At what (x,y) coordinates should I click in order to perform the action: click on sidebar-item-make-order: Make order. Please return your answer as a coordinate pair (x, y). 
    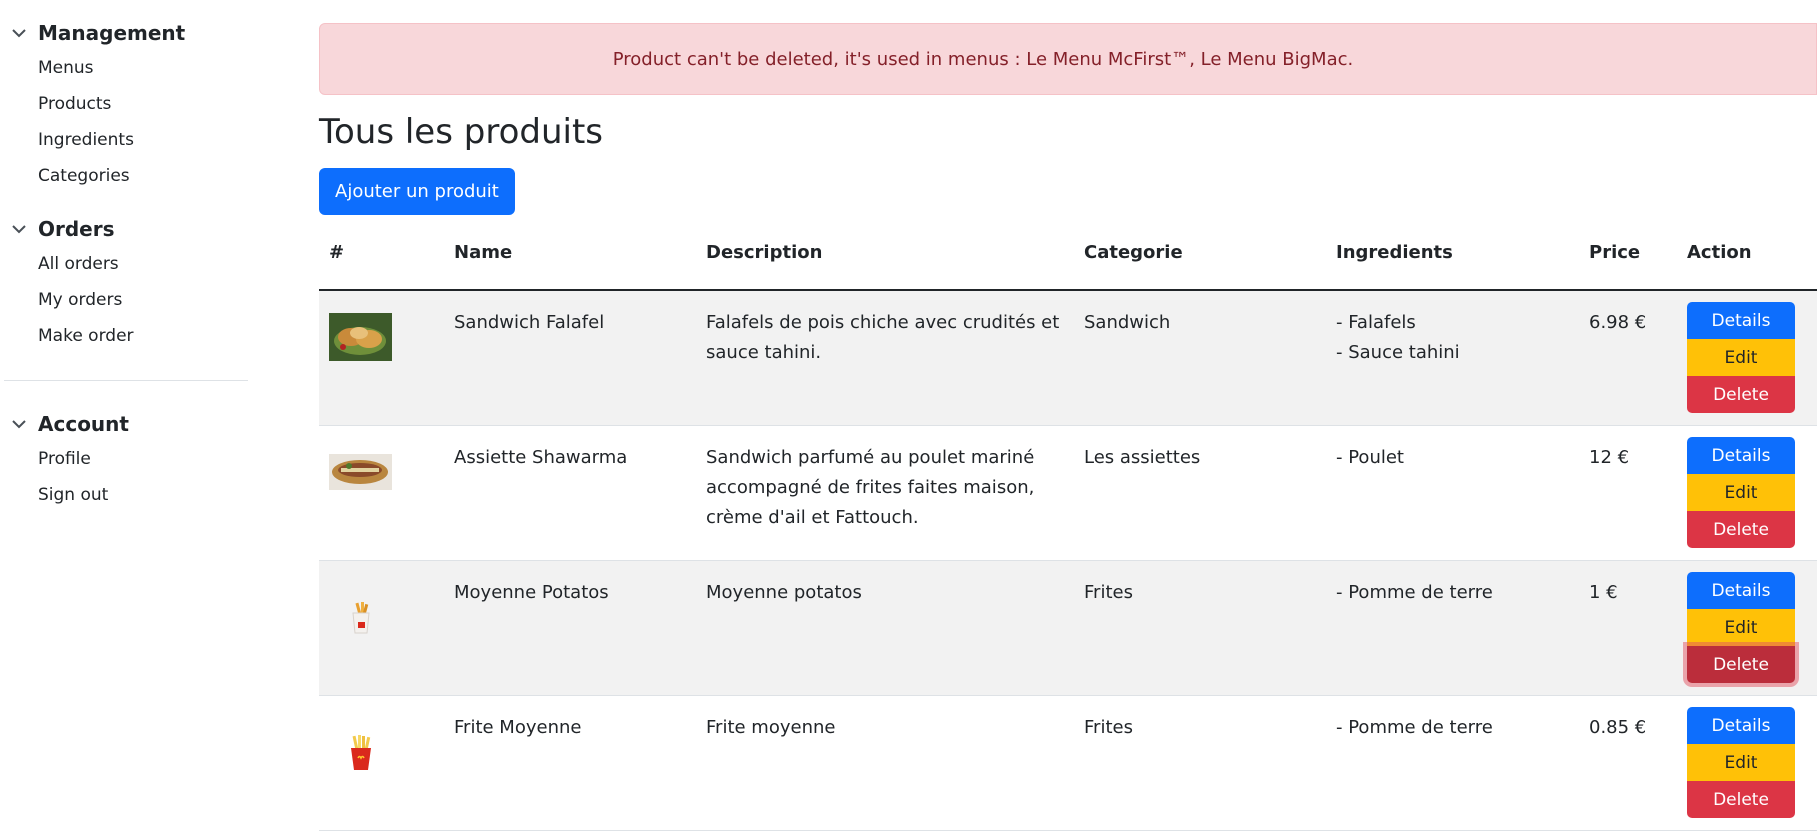
    Looking at the image, I should click on (125, 336).